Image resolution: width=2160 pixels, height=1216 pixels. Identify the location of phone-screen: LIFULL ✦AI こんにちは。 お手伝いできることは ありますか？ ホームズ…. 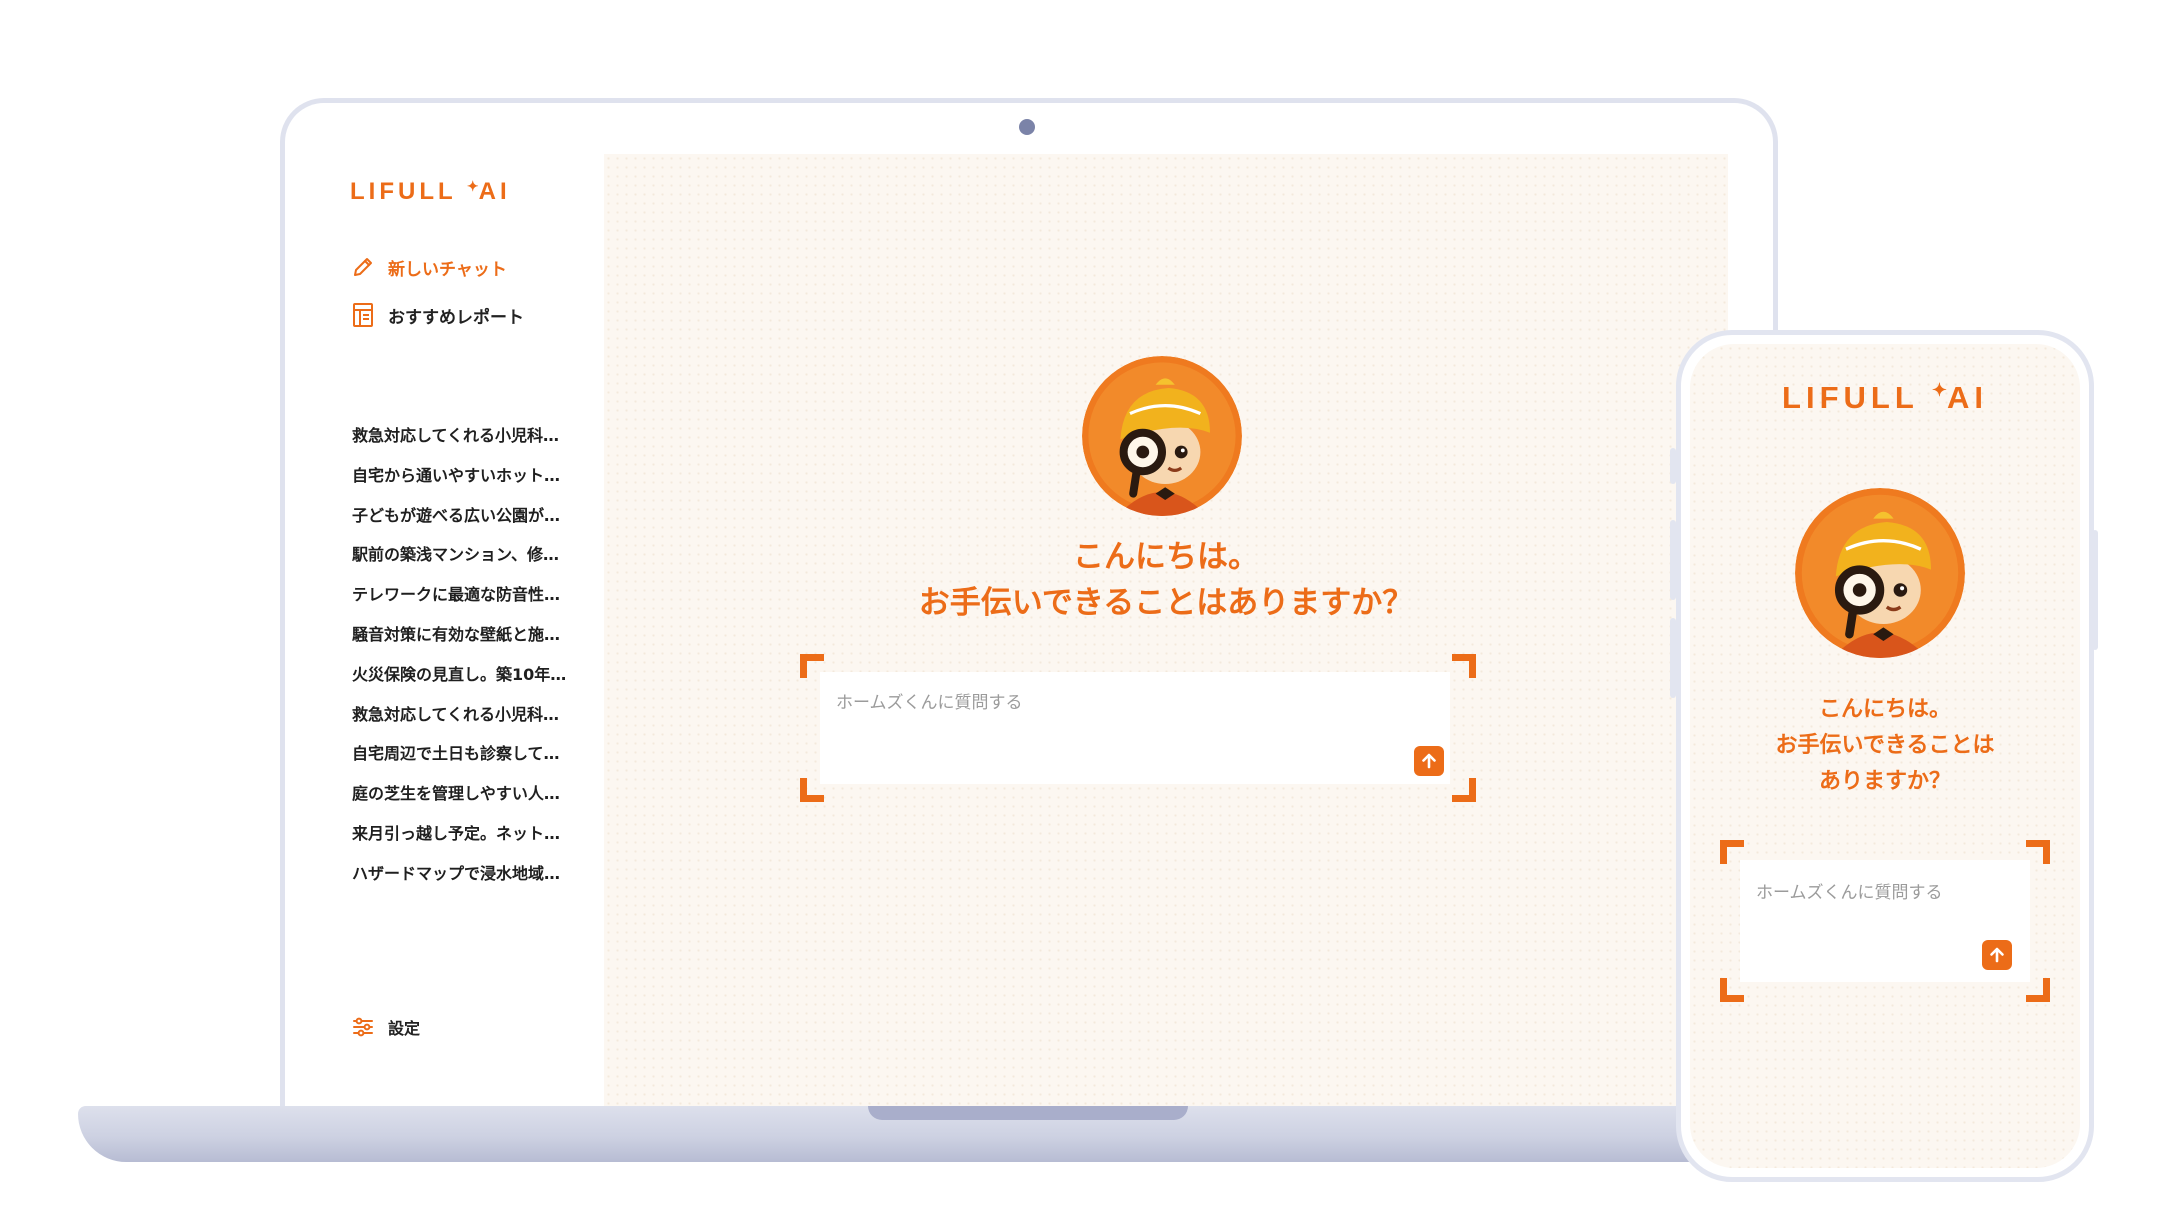
(1885, 756).